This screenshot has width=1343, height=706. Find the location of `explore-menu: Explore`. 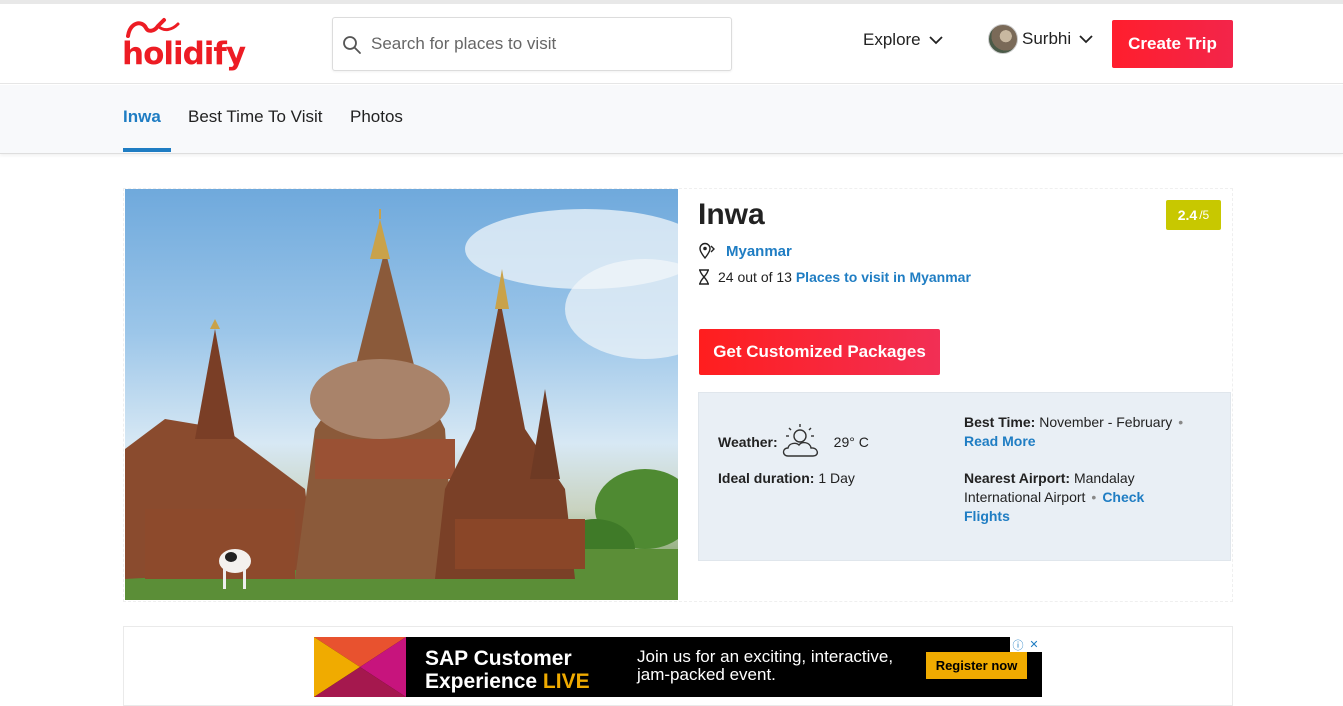

explore-menu: Explore is located at coordinates (903, 40).